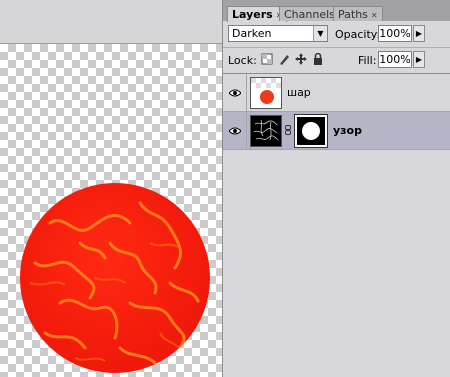  I want to click on tab-paths: Paths ✕, so click(358, 13).